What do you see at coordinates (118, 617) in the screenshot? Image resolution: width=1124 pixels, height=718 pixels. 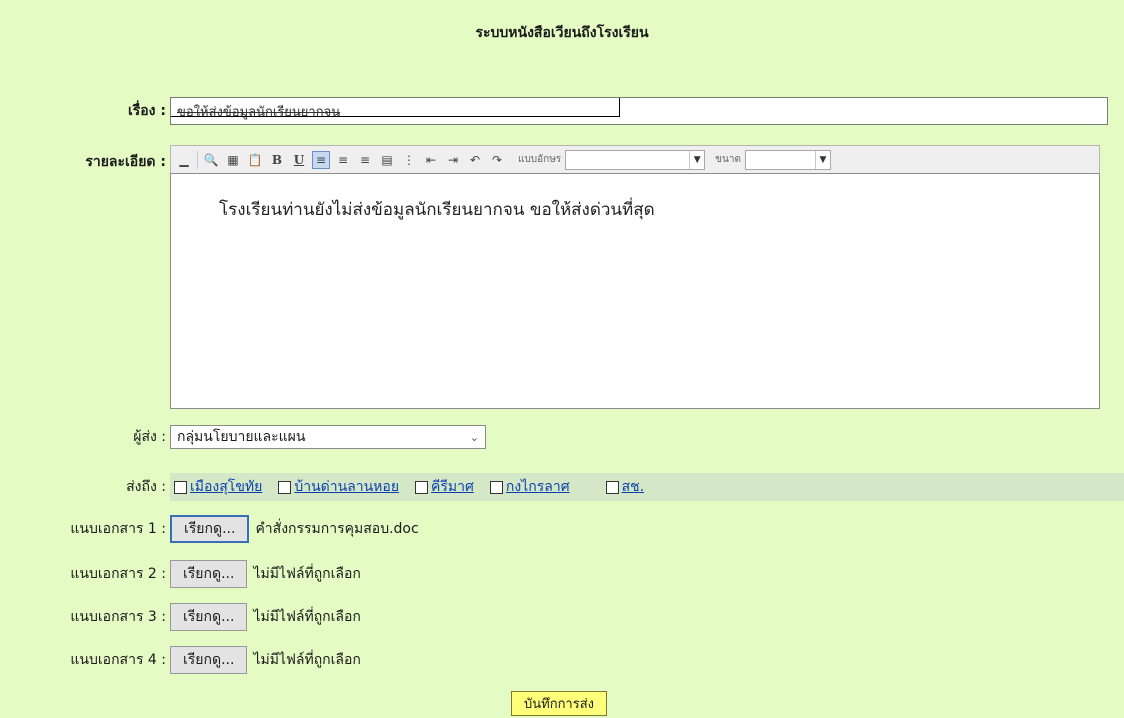 I see `attachment-label: แนบเอกสาร 3 :` at bounding box center [118, 617].